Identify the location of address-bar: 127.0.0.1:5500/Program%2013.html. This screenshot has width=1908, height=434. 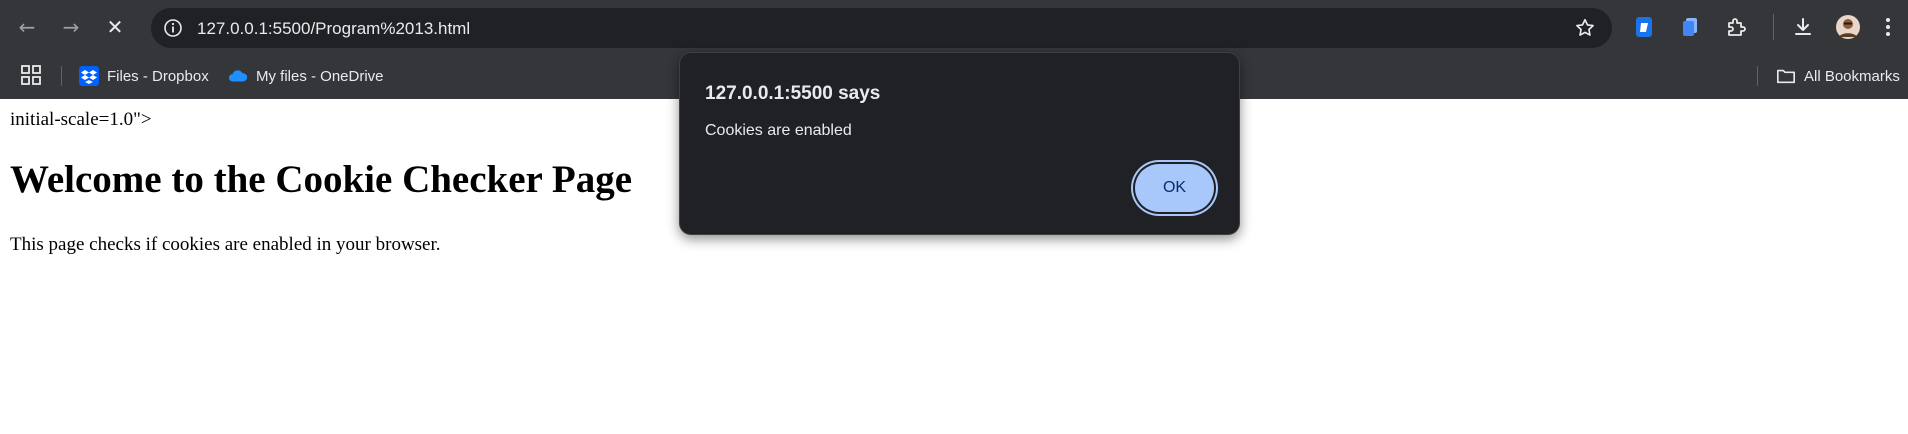
(881, 28).